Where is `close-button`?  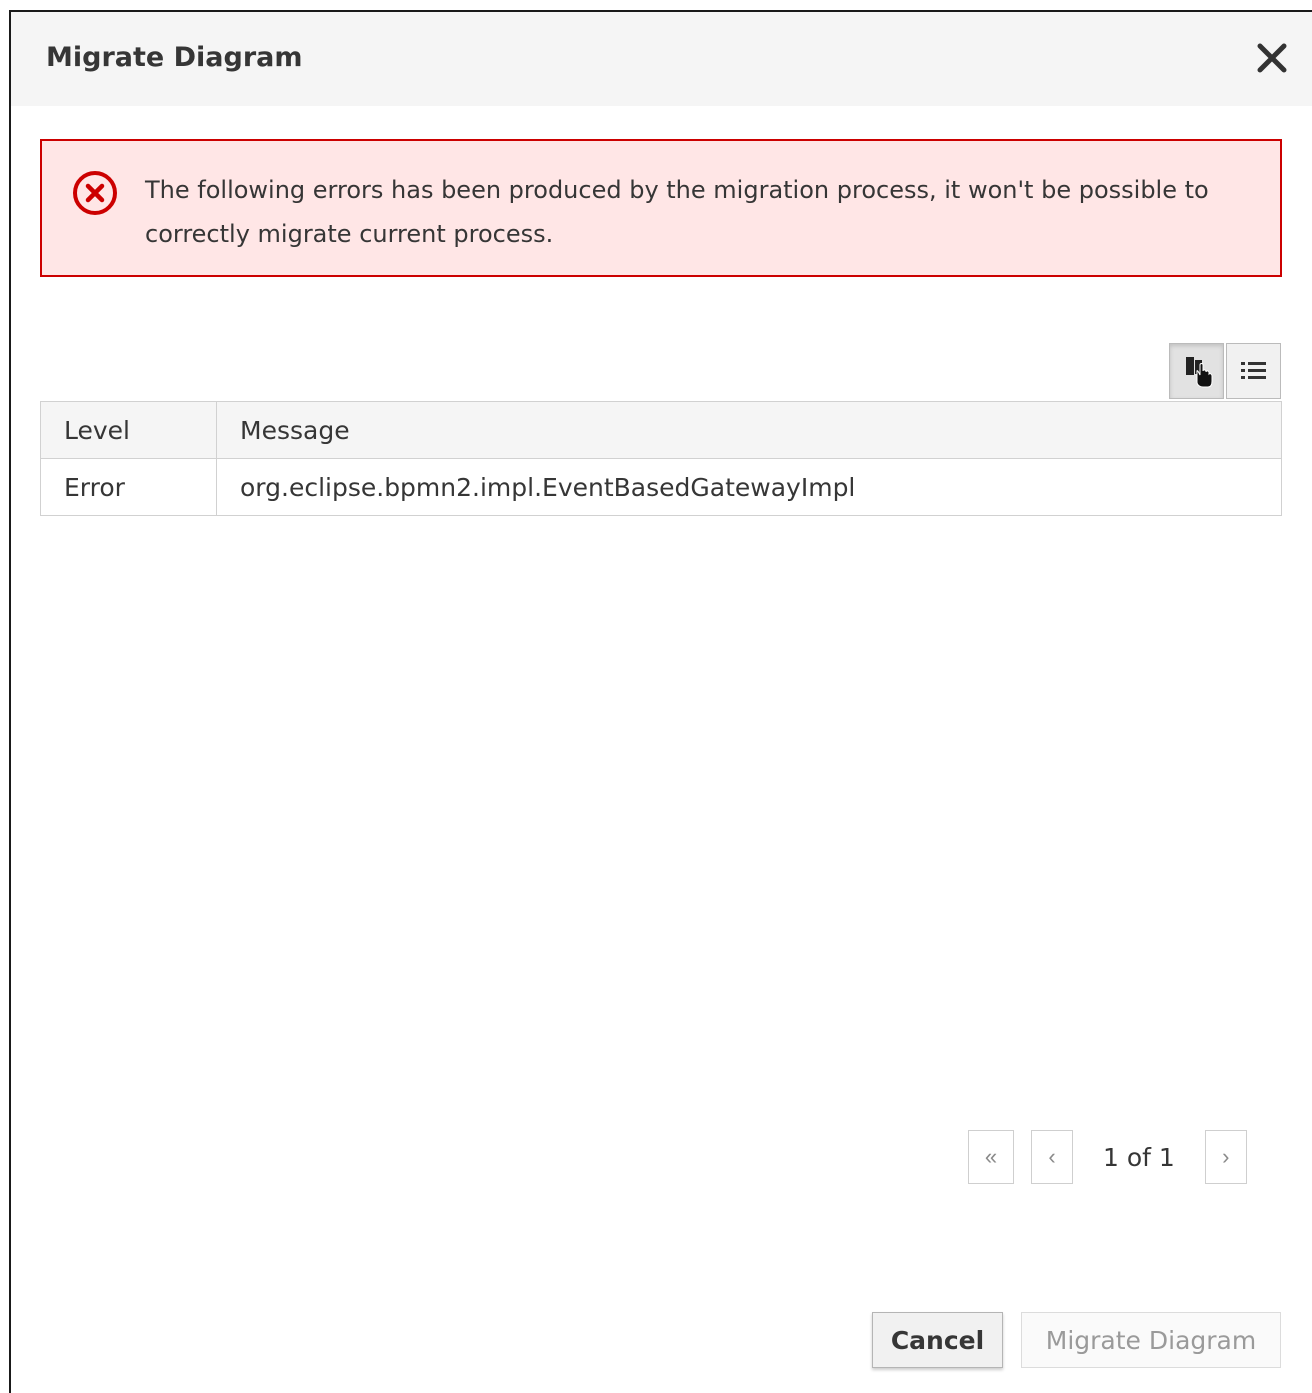 close-button is located at coordinates (1272, 58).